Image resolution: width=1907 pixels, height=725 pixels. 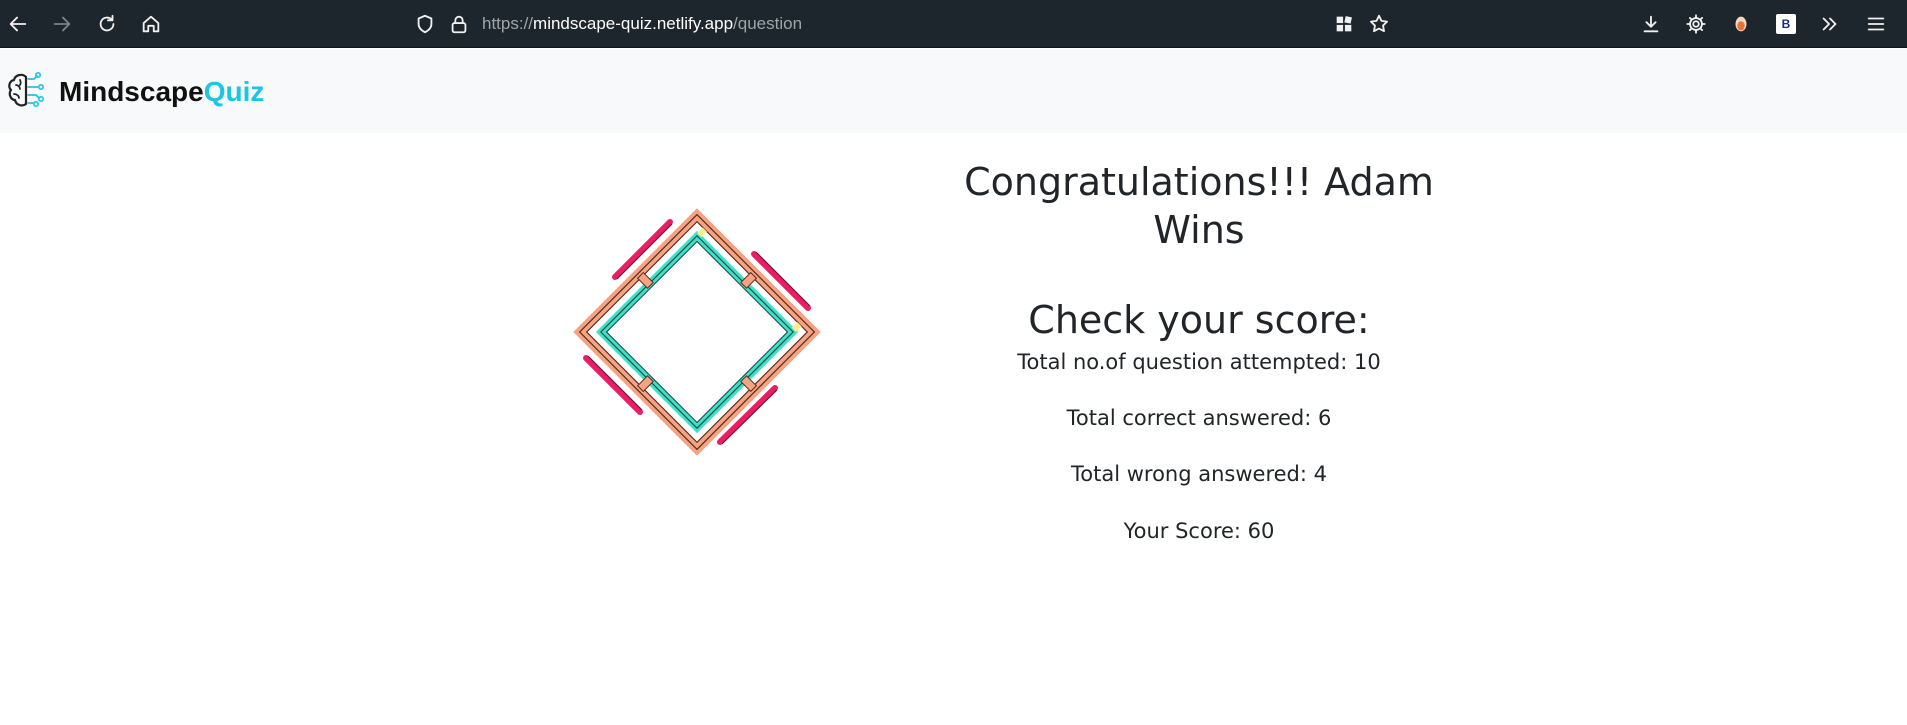 What do you see at coordinates (1199, 418) in the screenshot?
I see `correct-count: Total correct answered: 6` at bounding box center [1199, 418].